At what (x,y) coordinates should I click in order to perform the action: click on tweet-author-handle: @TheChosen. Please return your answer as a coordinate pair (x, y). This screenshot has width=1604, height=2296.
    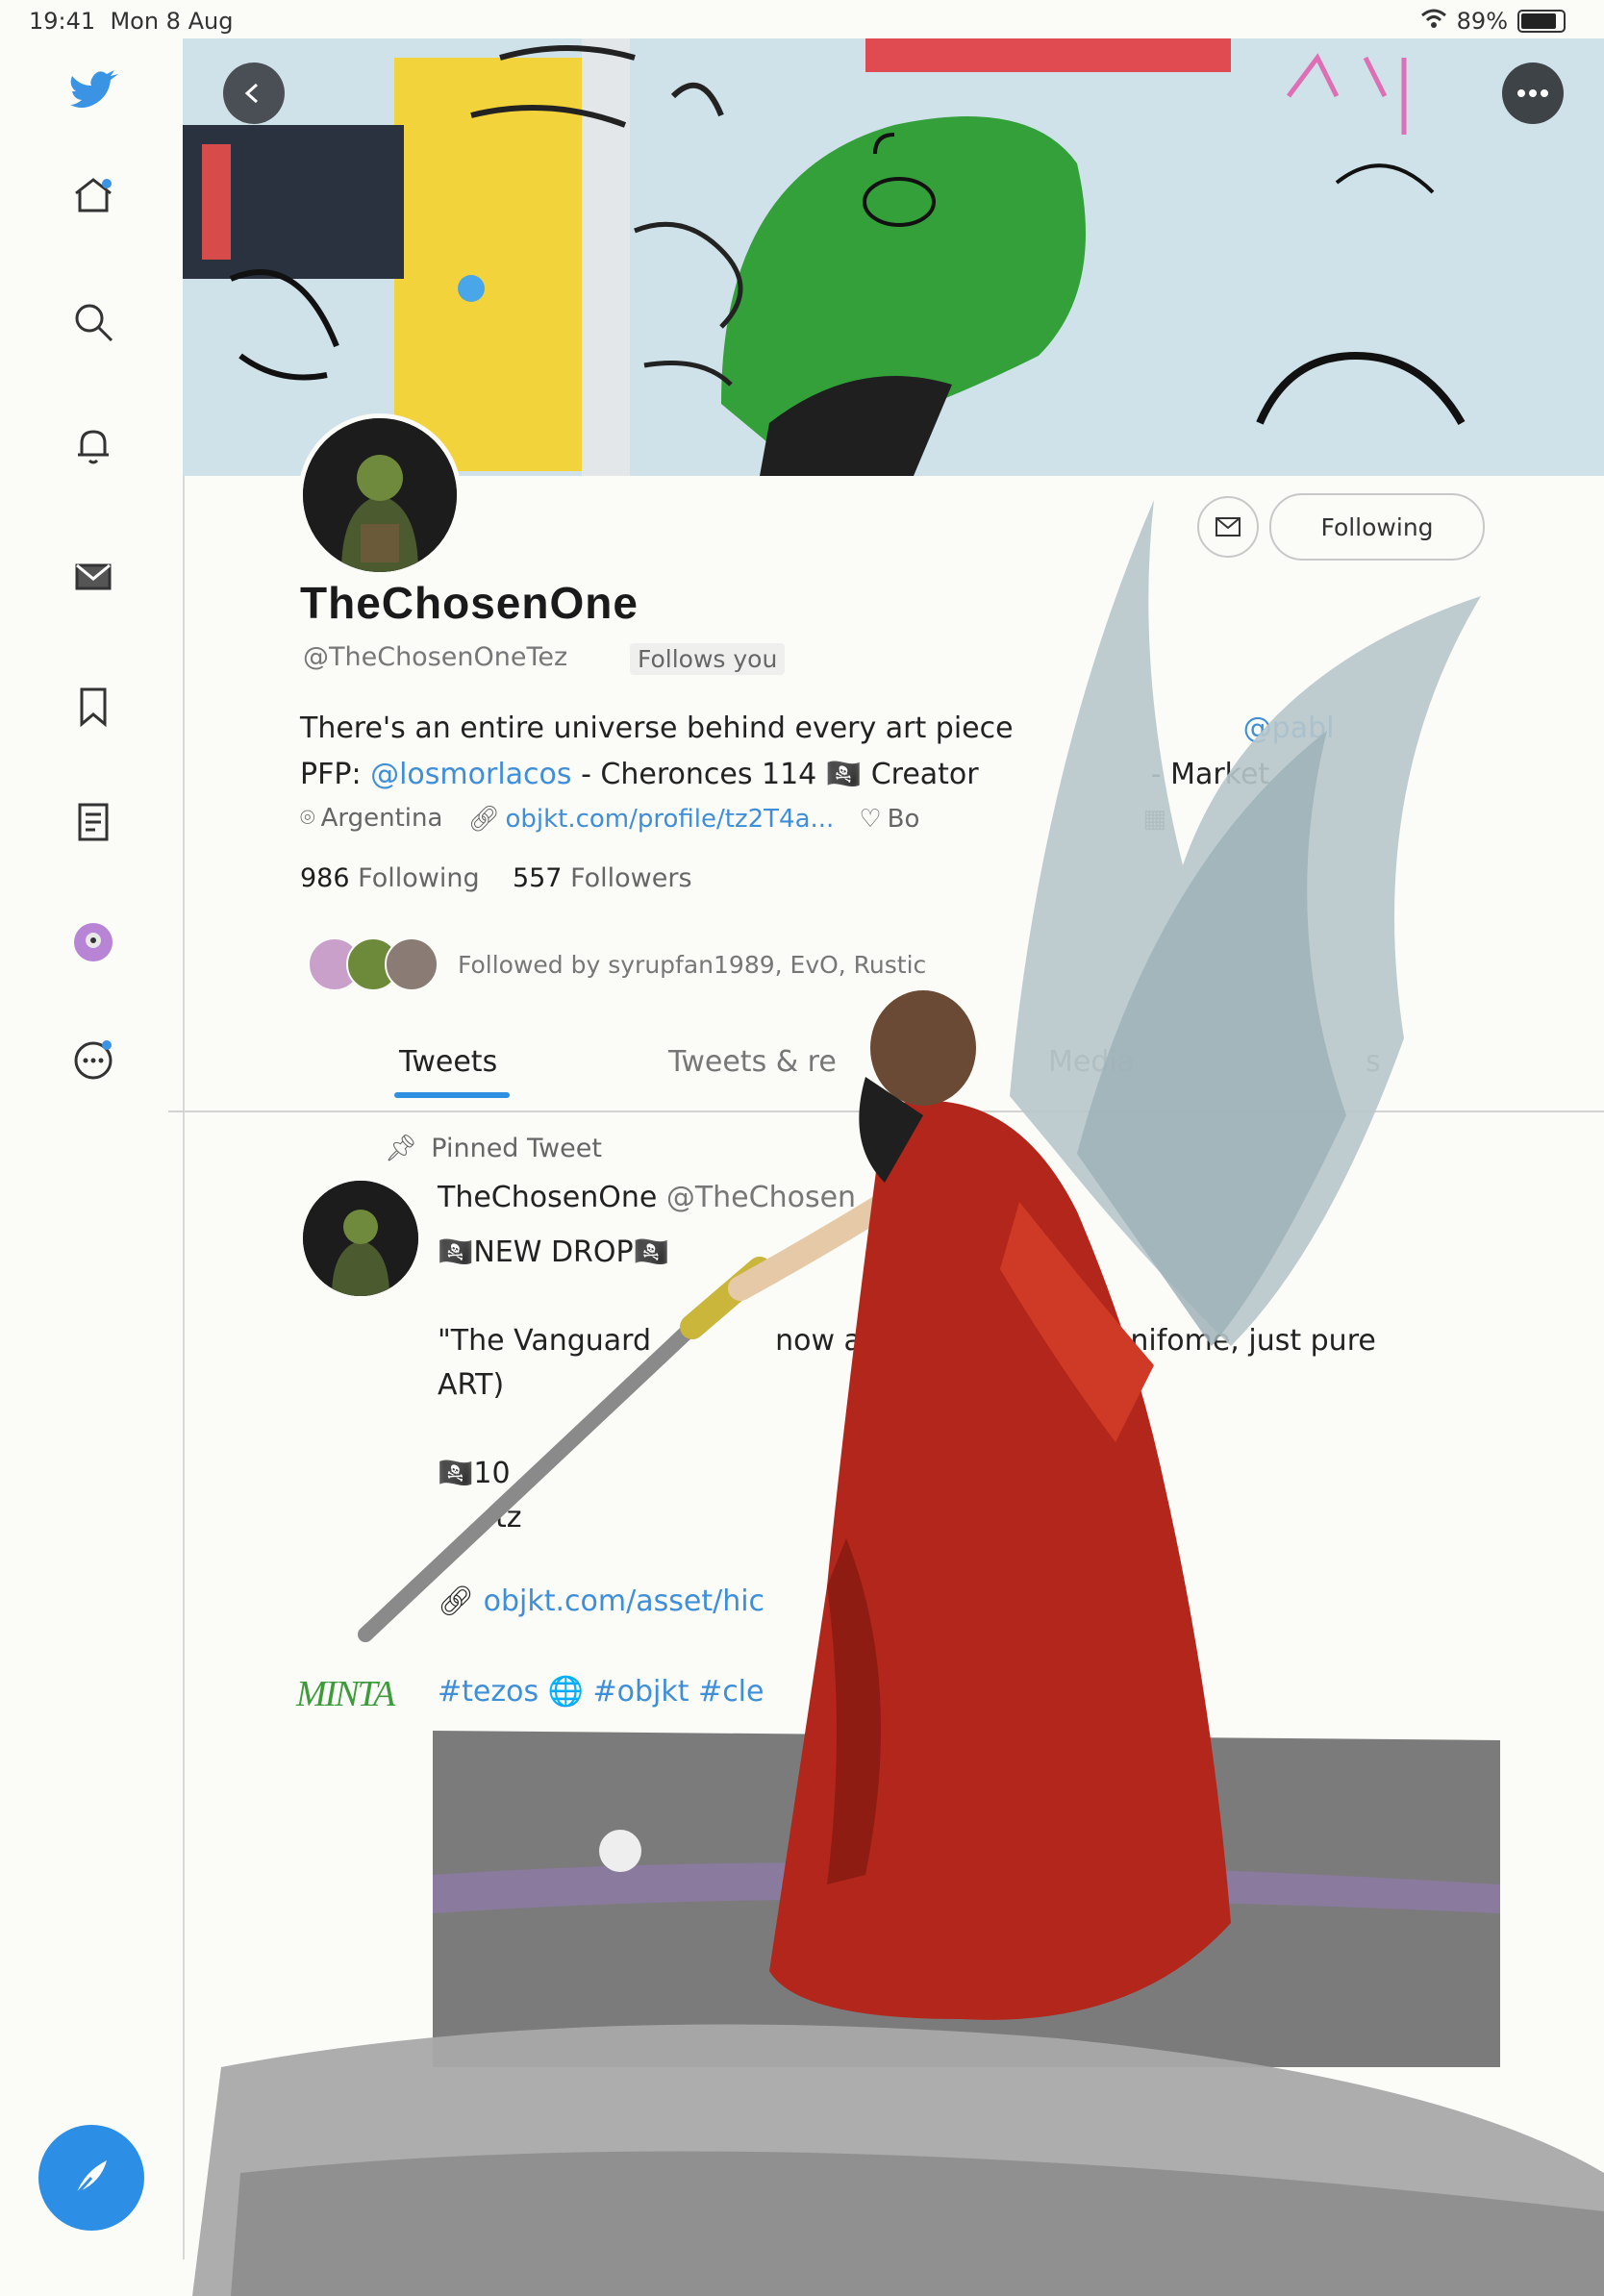
    Looking at the image, I should click on (761, 1197).